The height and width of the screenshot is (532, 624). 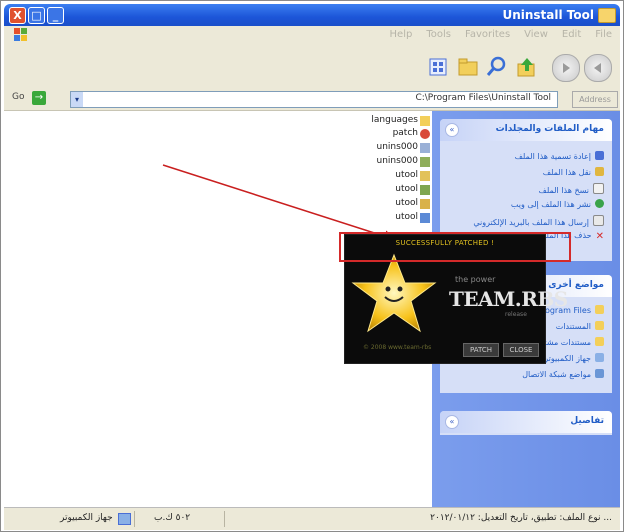 What do you see at coordinates (455, 247) in the screenshot?
I see `highlight-box` at bounding box center [455, 247].